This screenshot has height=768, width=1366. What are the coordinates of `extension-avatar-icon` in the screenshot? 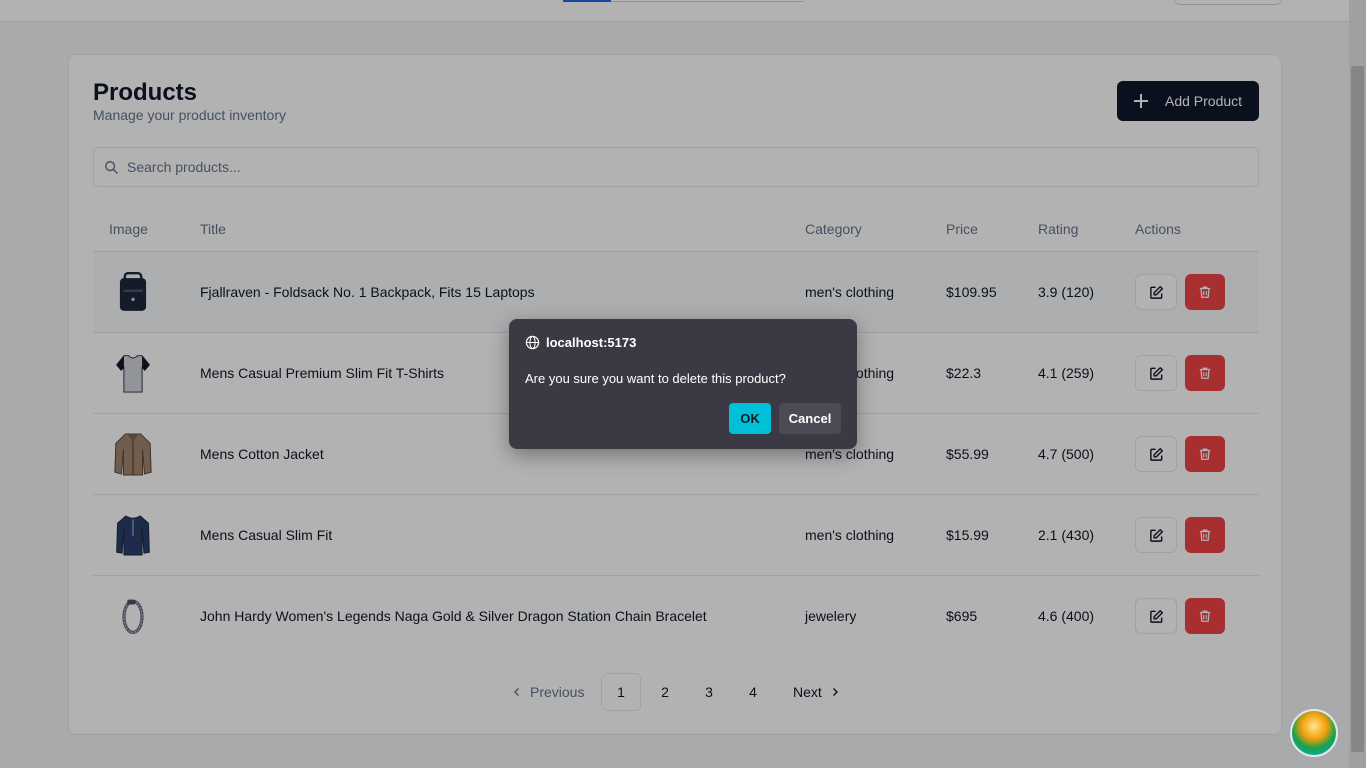 It's located at (1314, 733).